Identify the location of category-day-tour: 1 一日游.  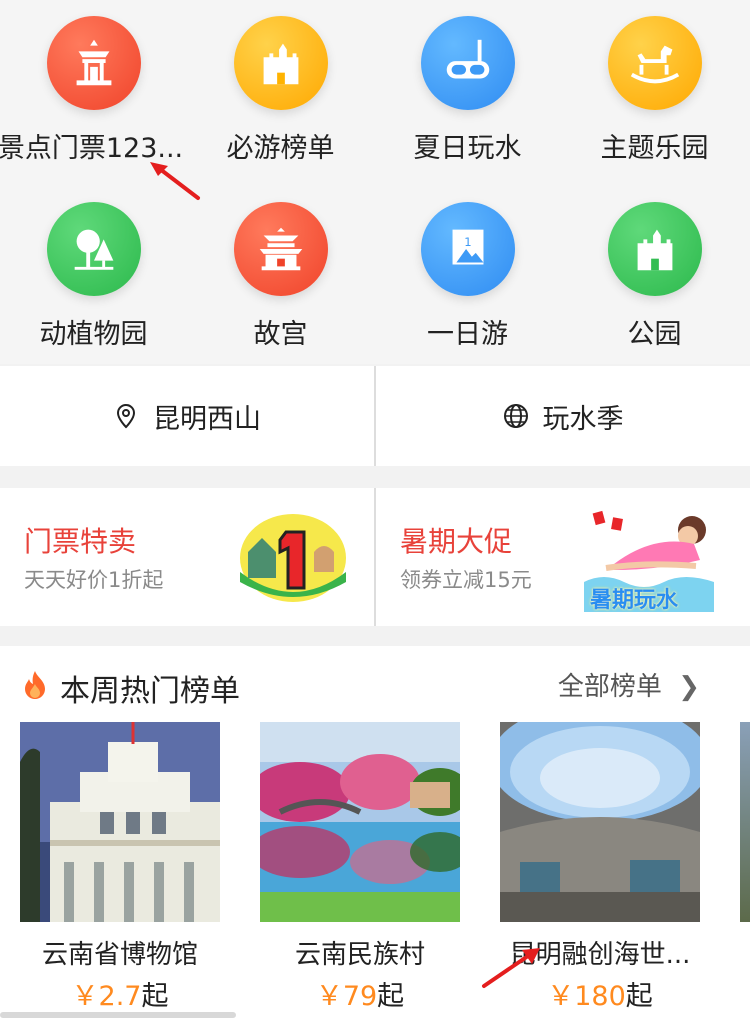
(467, 277).